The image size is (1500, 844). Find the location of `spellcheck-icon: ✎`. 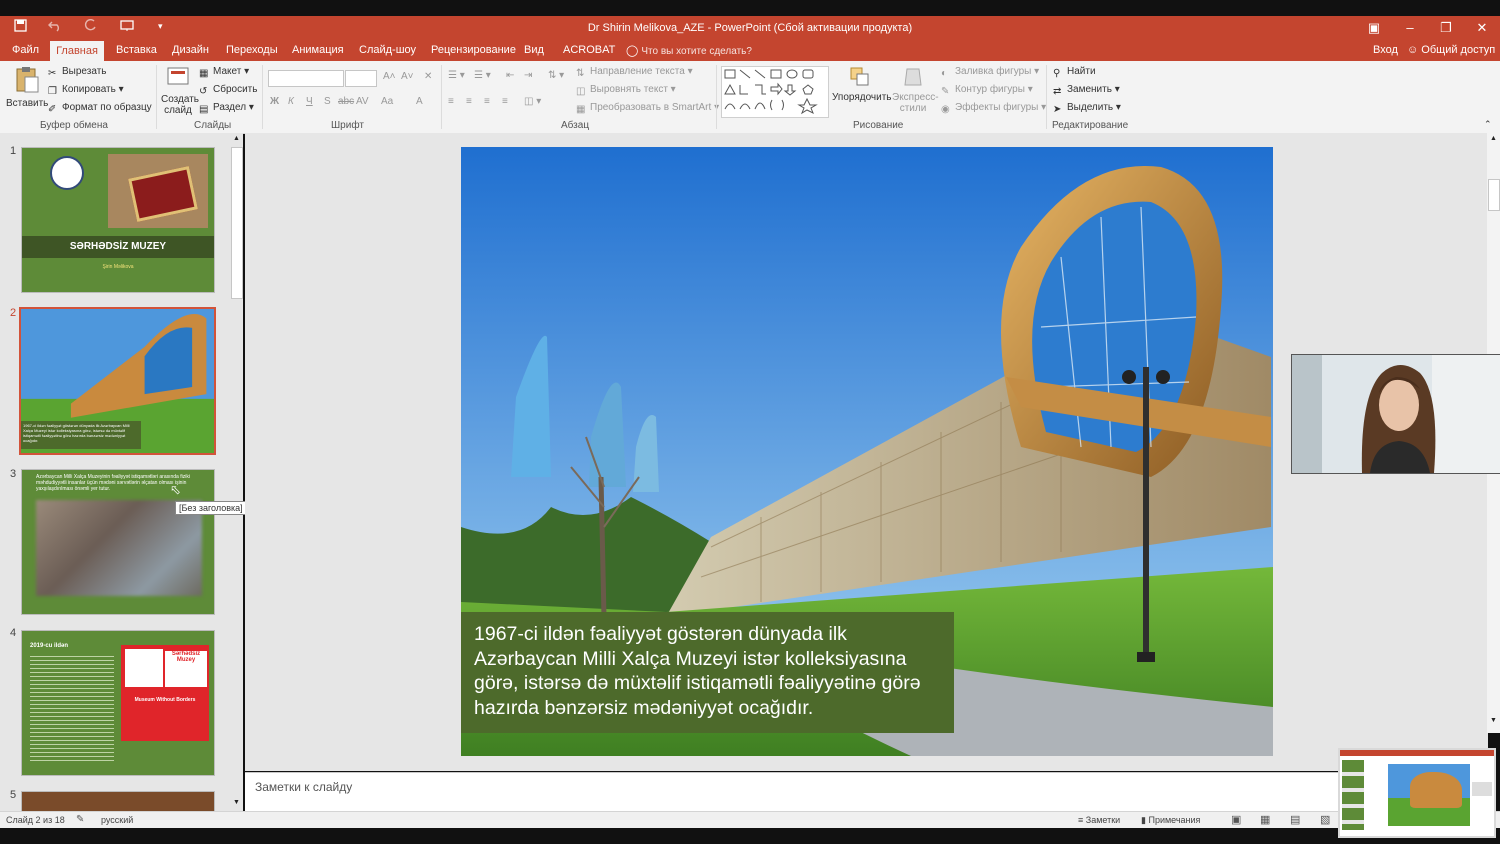

spellcheck-icon: ✎ is located at coordinates (80, 819).